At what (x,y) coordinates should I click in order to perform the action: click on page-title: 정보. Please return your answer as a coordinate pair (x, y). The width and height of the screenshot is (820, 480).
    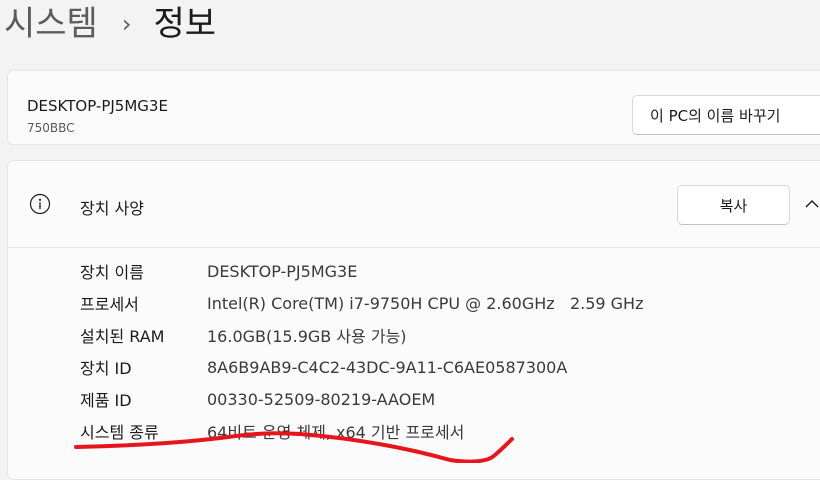
    Looking at the image, I should click on (185, 24).